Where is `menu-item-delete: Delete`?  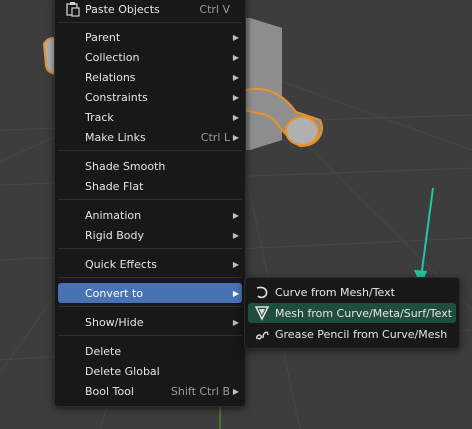 menu-item-delete: Delete is located at coordinates (150, 351).